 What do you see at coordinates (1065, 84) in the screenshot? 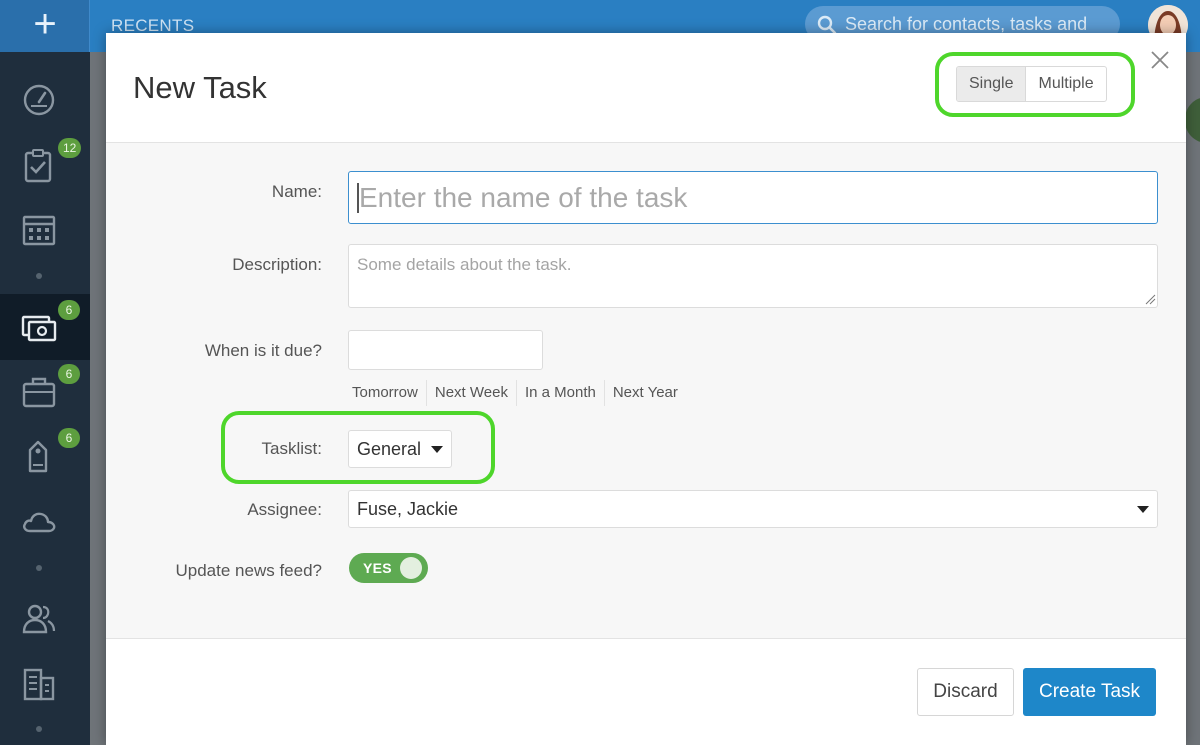
I see `mode-multiple-button: Multiple` at bounding box center [1065, 84].